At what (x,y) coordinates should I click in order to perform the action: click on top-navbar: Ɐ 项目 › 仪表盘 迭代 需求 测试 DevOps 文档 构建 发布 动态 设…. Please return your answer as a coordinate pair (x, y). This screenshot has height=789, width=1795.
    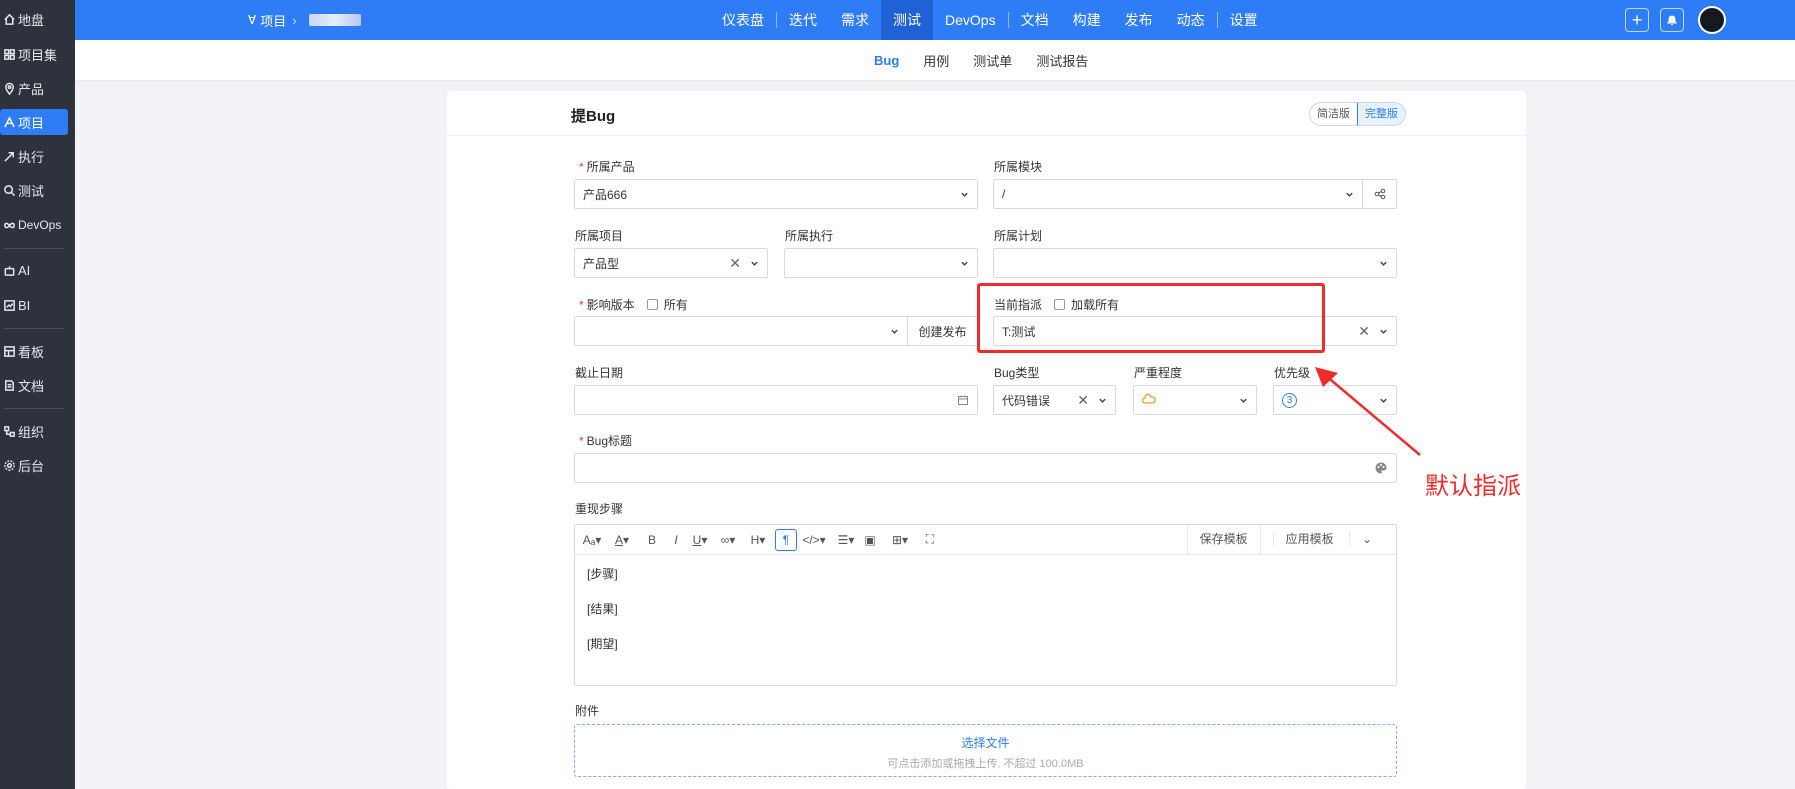
    Looking at the image, I should click on (935, 20).